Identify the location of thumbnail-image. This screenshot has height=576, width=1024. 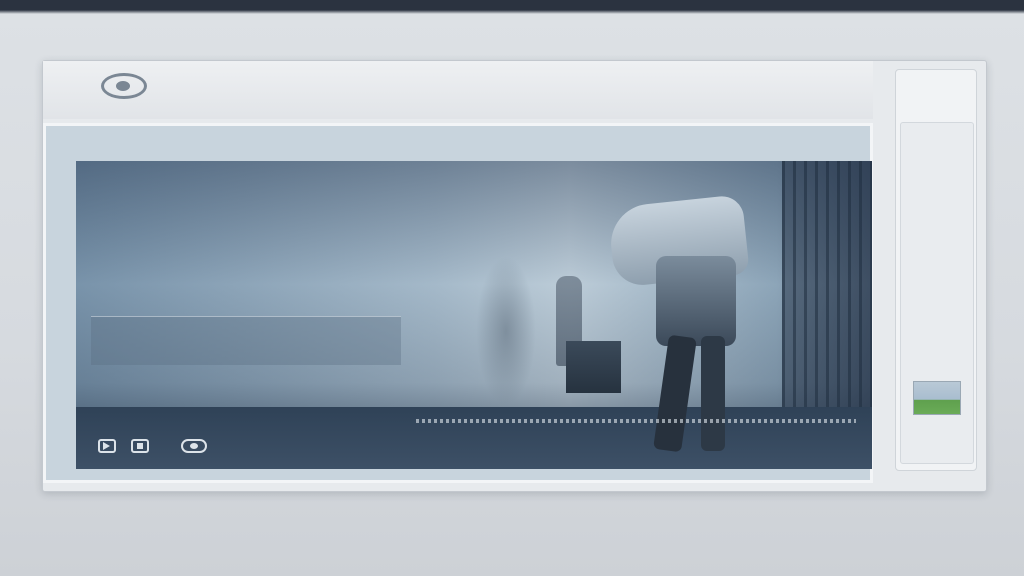
(937, 398).